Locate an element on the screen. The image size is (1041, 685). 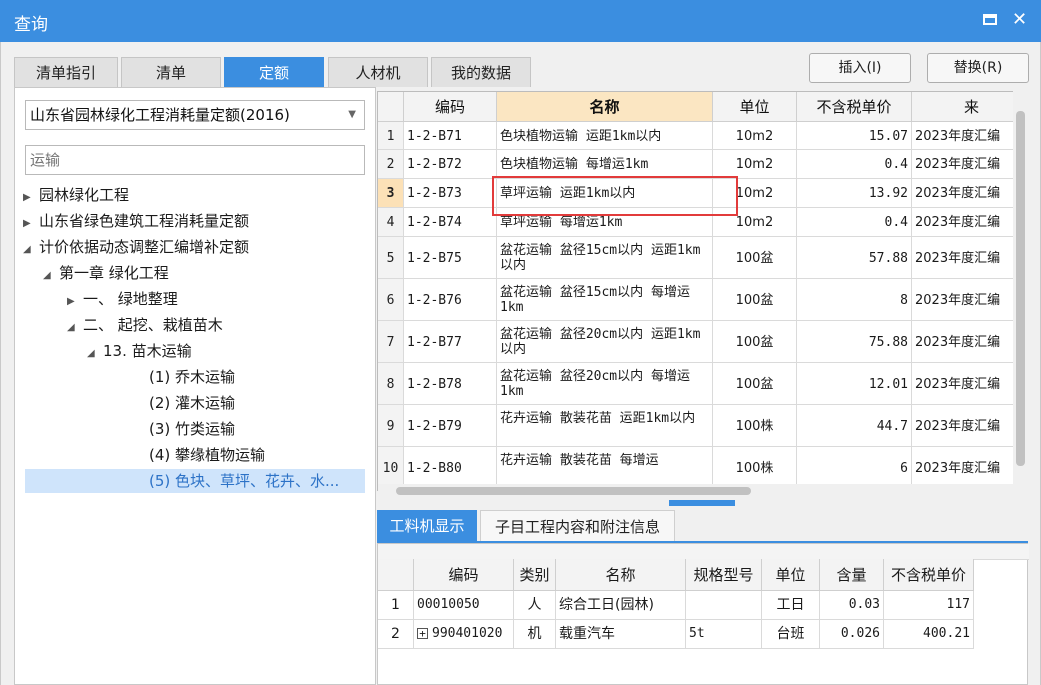
table-cell: 75.88 is located at coordinates (854, 342).